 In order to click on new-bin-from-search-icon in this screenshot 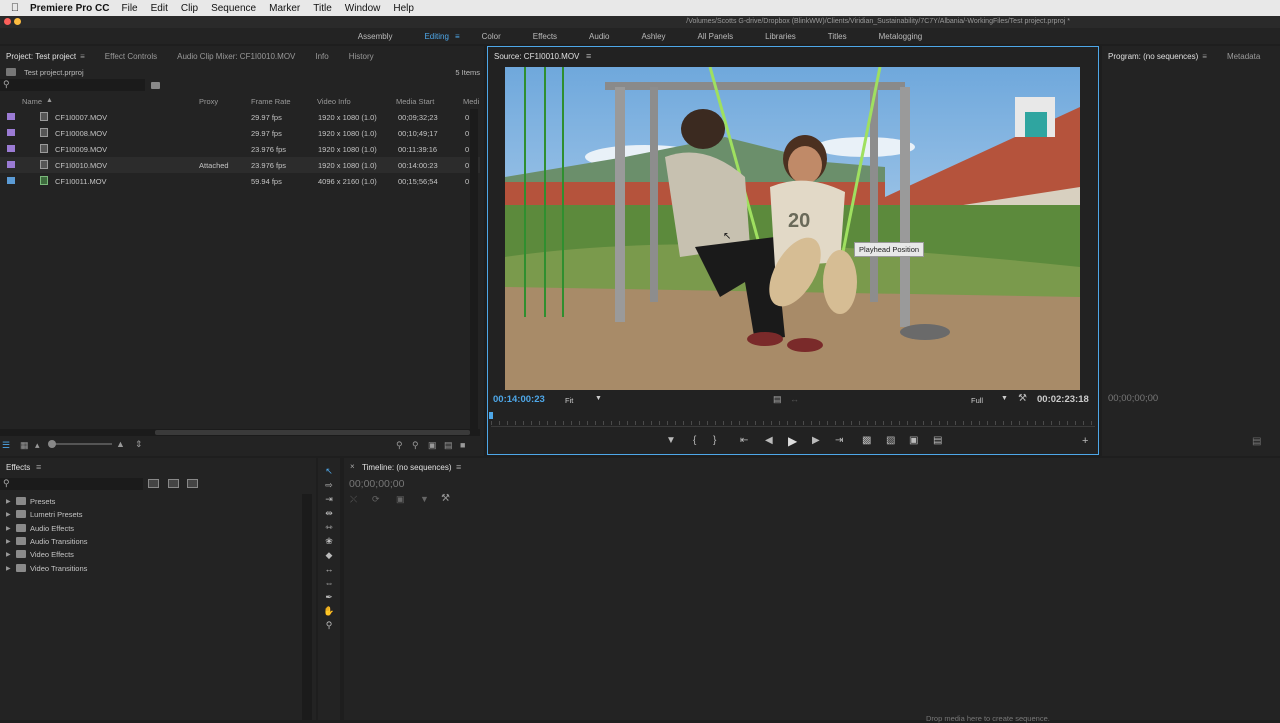, I will do `click(155, 85)`.